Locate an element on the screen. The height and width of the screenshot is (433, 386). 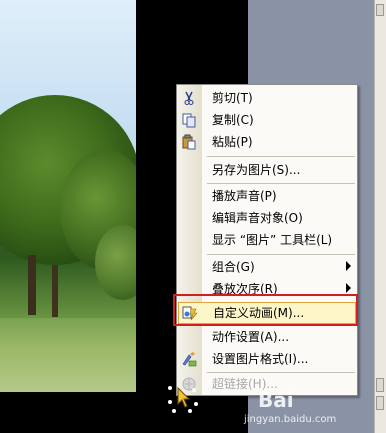
menu-item-label: 粘贴(P) is located at coordinates (232, 142).